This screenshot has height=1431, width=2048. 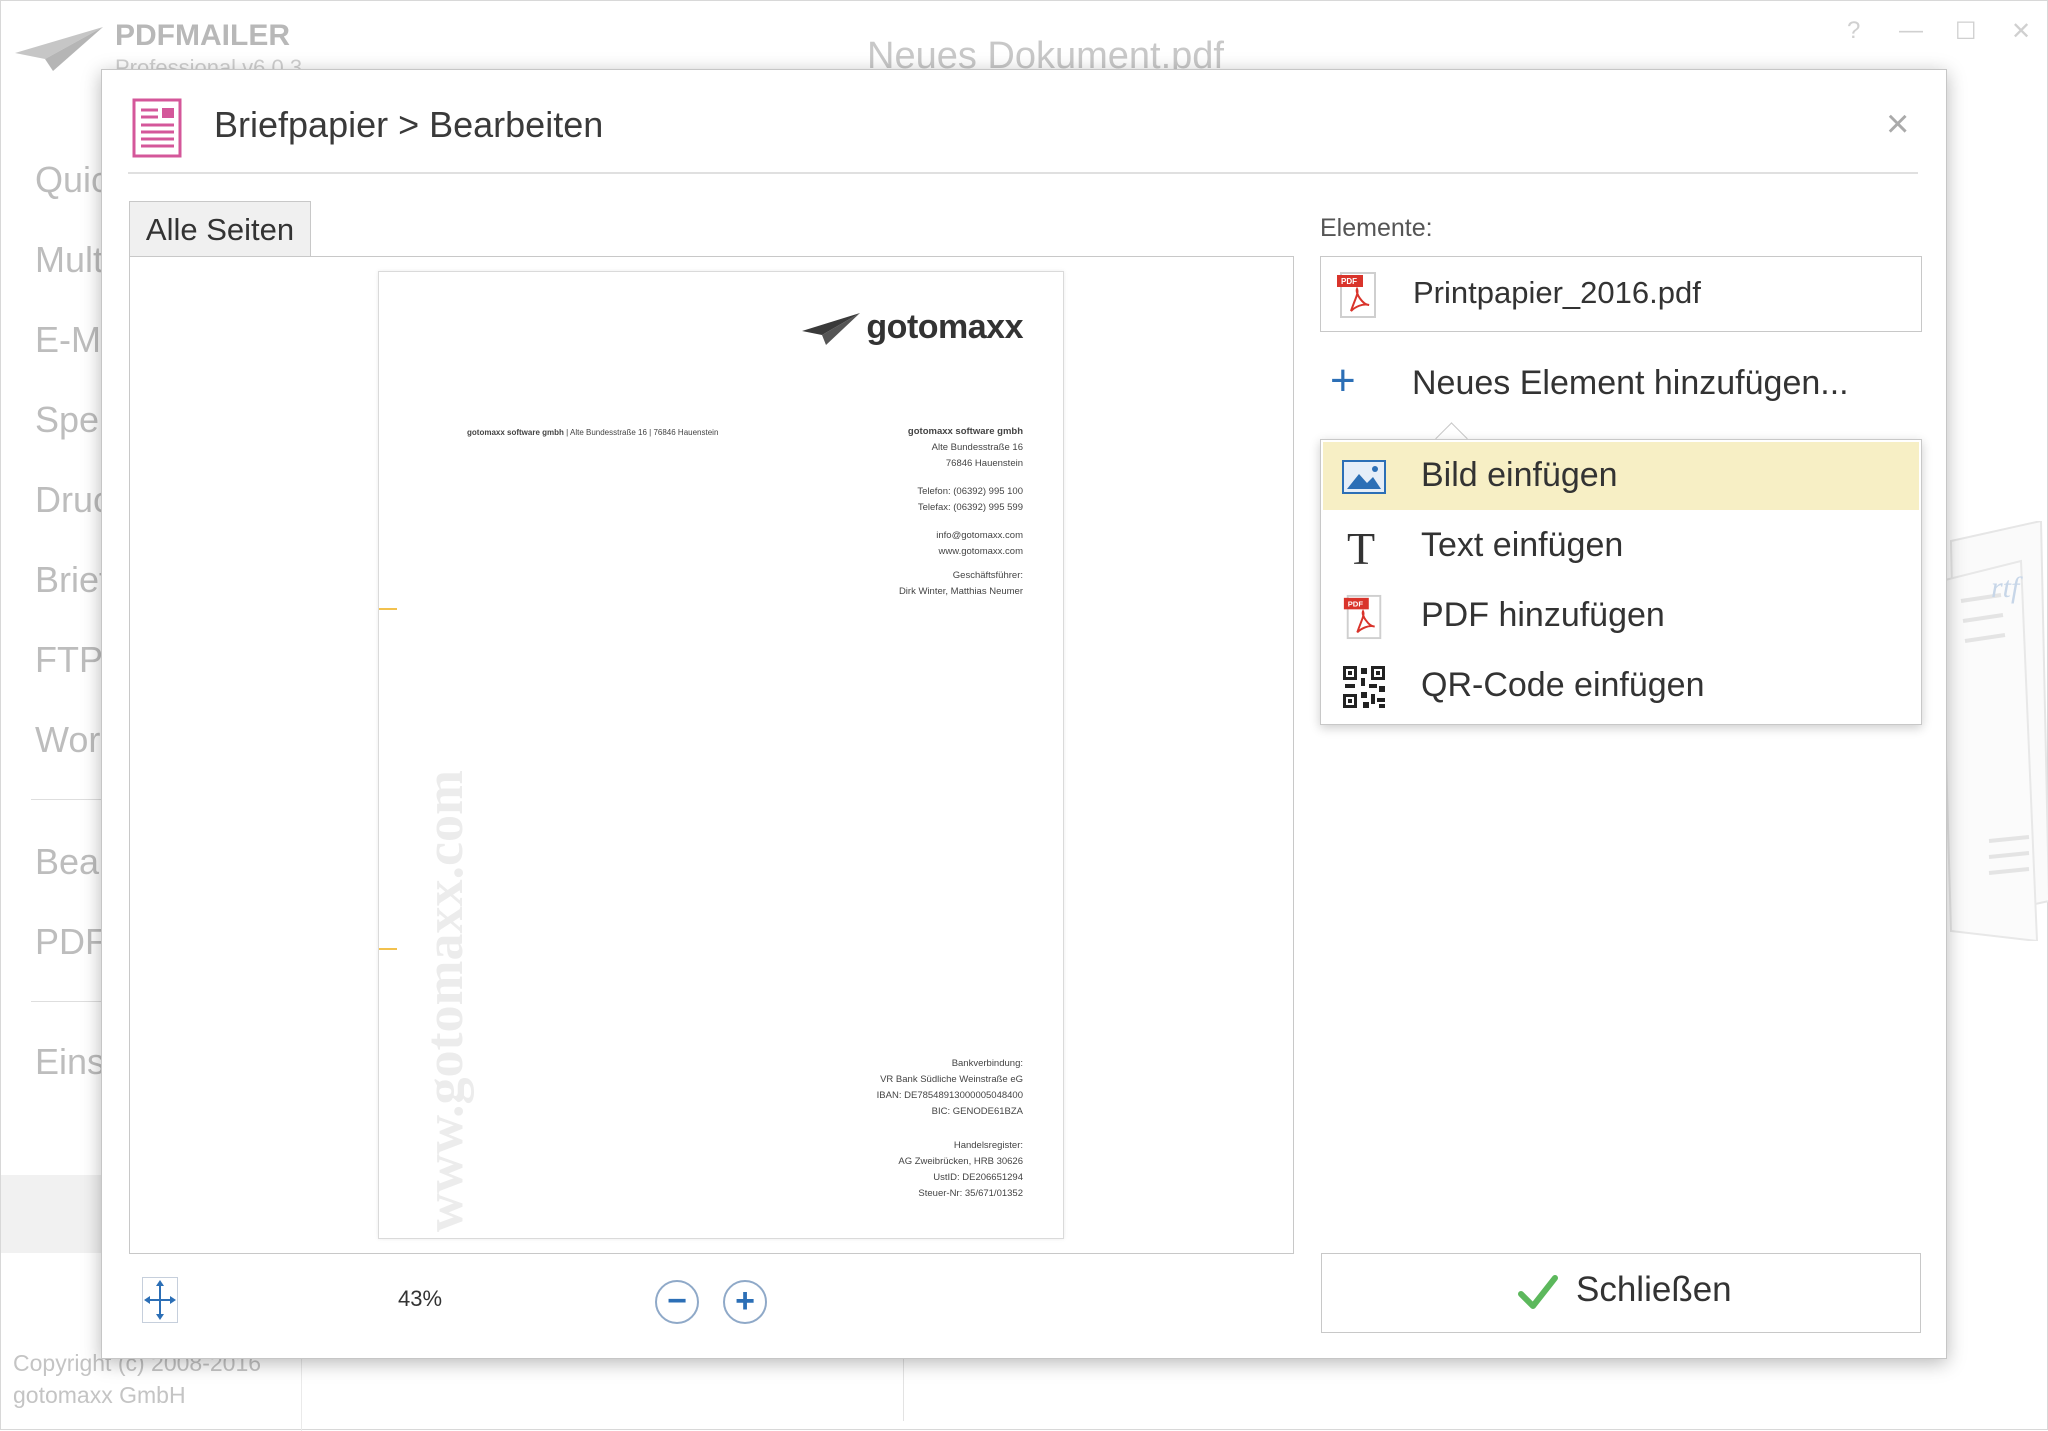 What do you see at coordinates (970, 507) in the screenshot?
I see `fax-text: Telefax: (06392) 995 599` at bounding box center [970, 507].